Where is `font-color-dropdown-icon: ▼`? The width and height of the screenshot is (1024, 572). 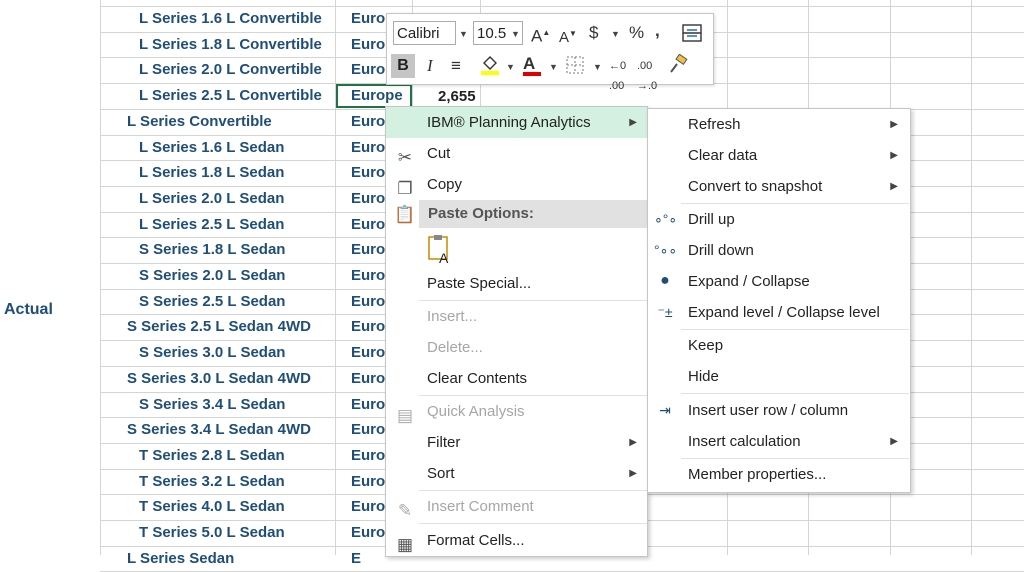
font-color-dropdown-icon: ▼ is located at coordinates (553, 67).